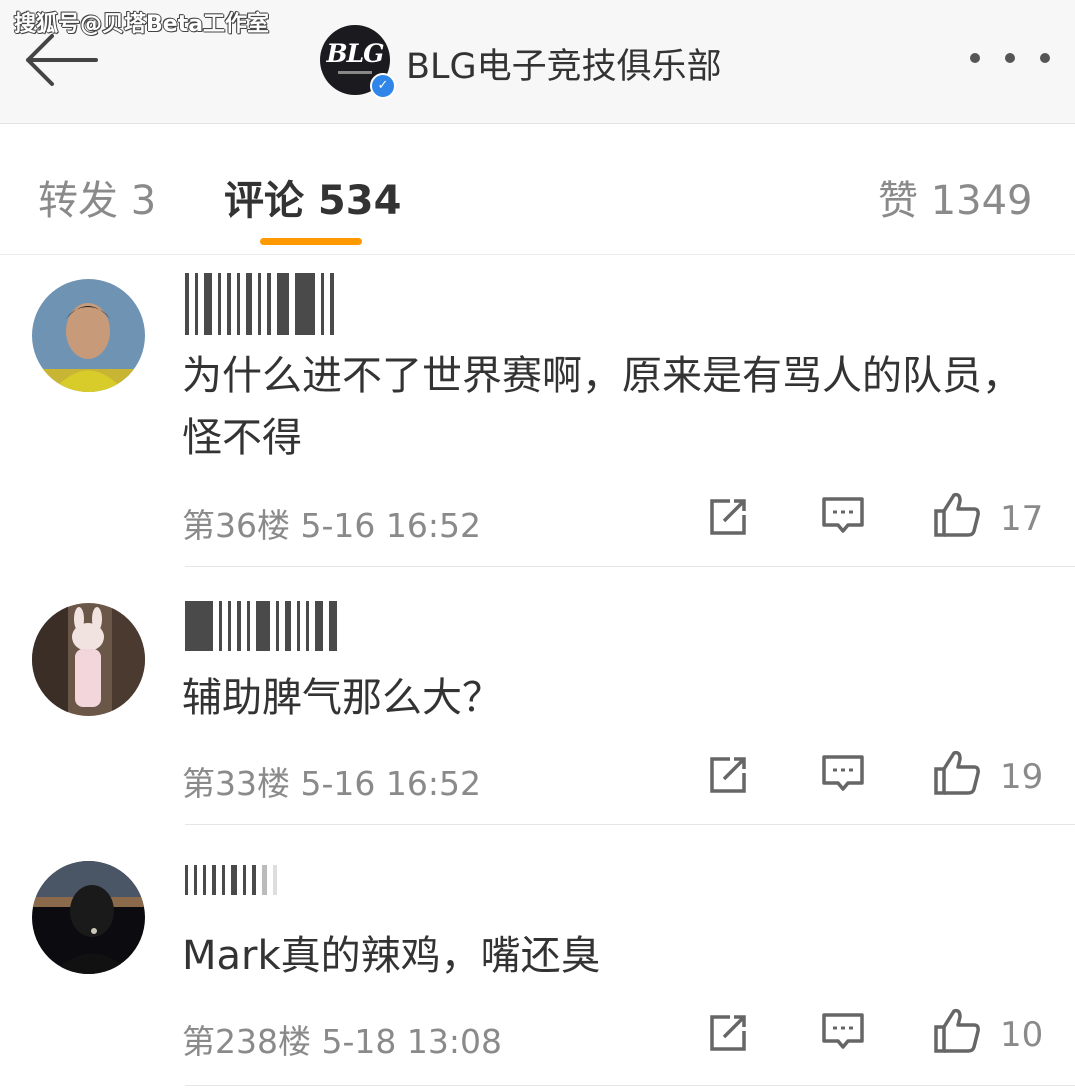  Describe the element at coordinates (236, 525) in the screenshot. I see `floor-number: 第36楼` at that location.